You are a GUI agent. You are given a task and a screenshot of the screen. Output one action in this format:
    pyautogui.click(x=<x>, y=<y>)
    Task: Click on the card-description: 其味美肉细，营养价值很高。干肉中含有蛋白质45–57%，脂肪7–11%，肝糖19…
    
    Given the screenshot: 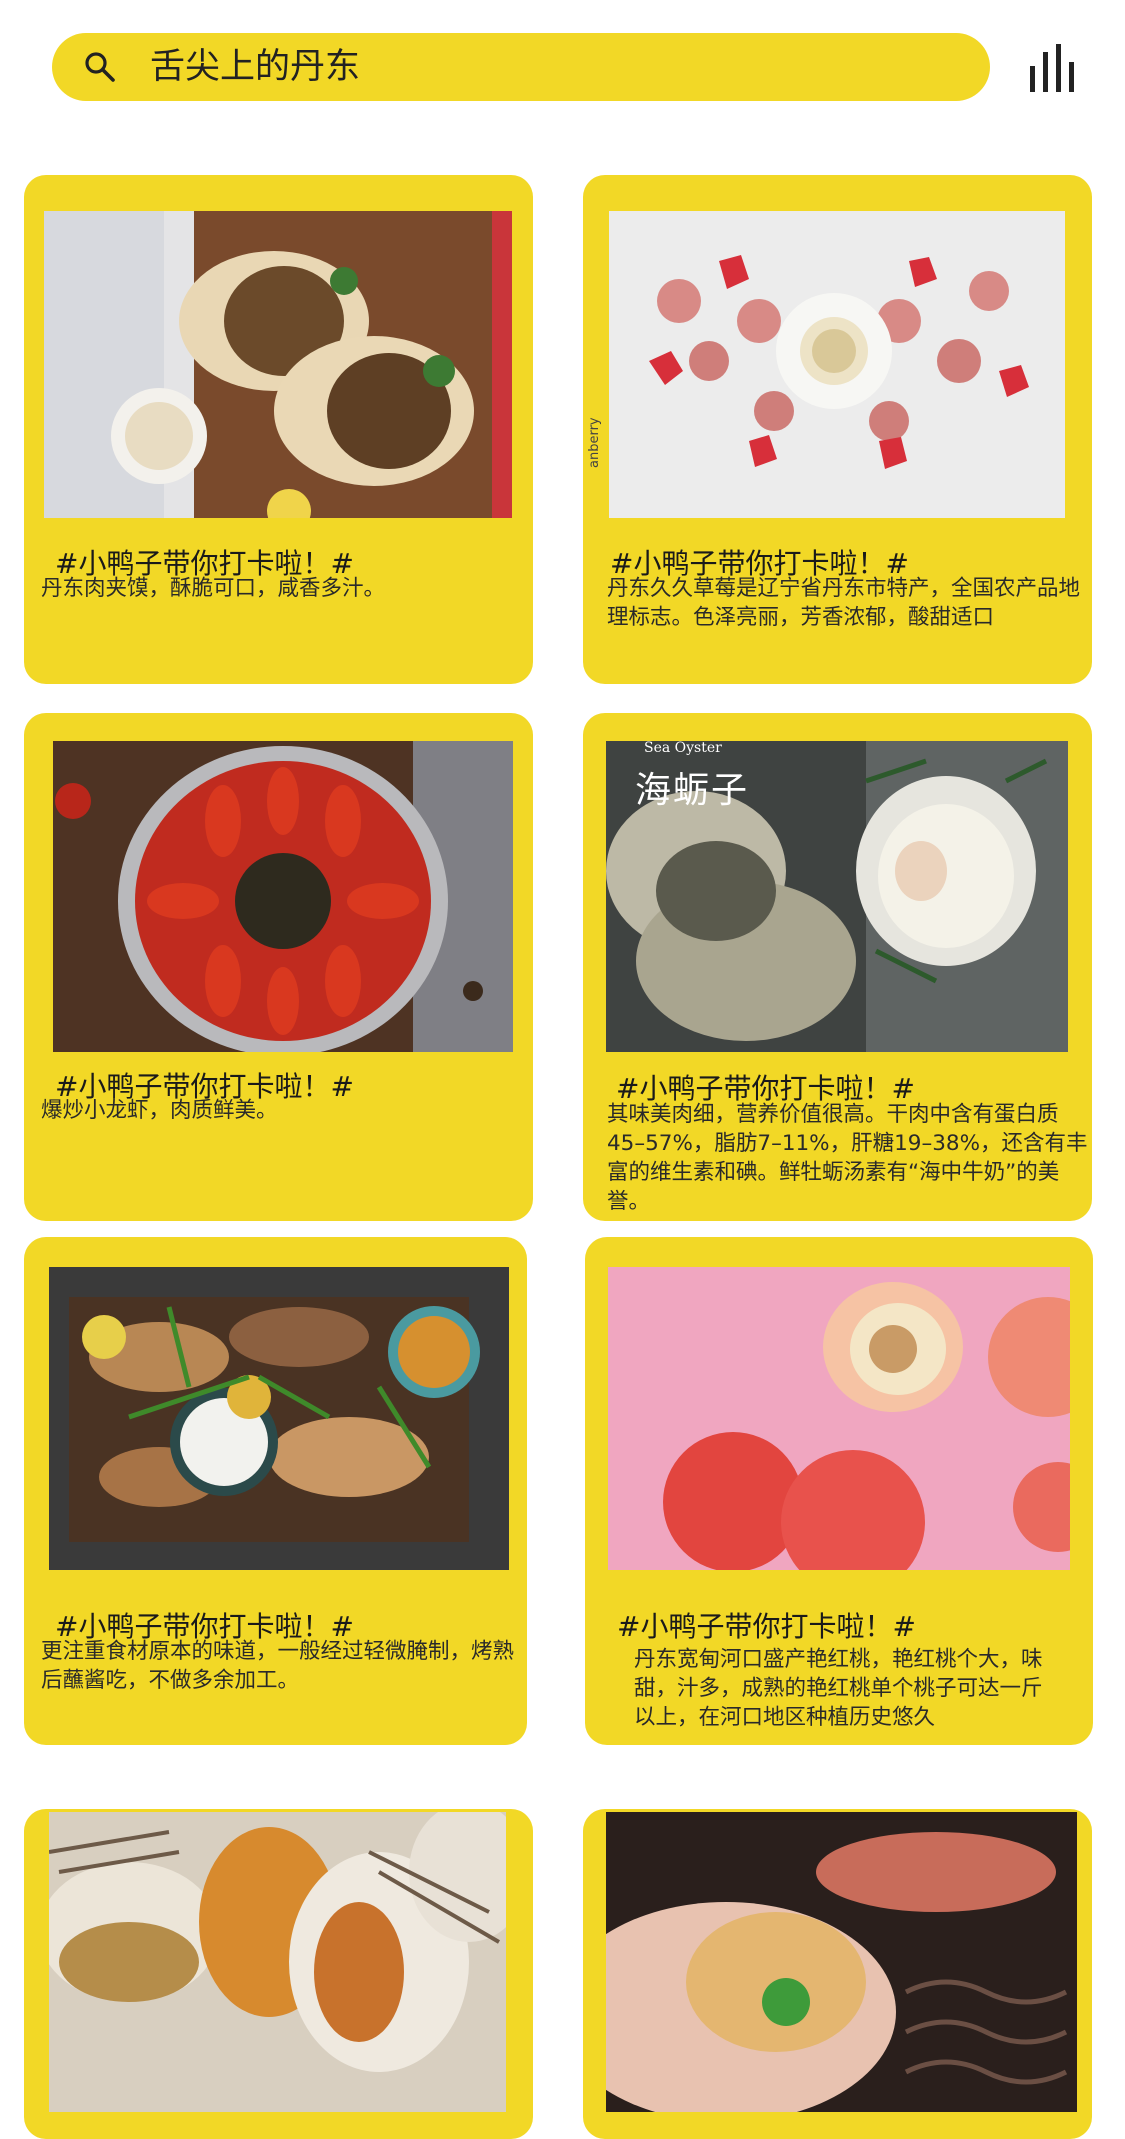 What is the action you would take?
    pyautogui.click(x=847, y=1158)
    